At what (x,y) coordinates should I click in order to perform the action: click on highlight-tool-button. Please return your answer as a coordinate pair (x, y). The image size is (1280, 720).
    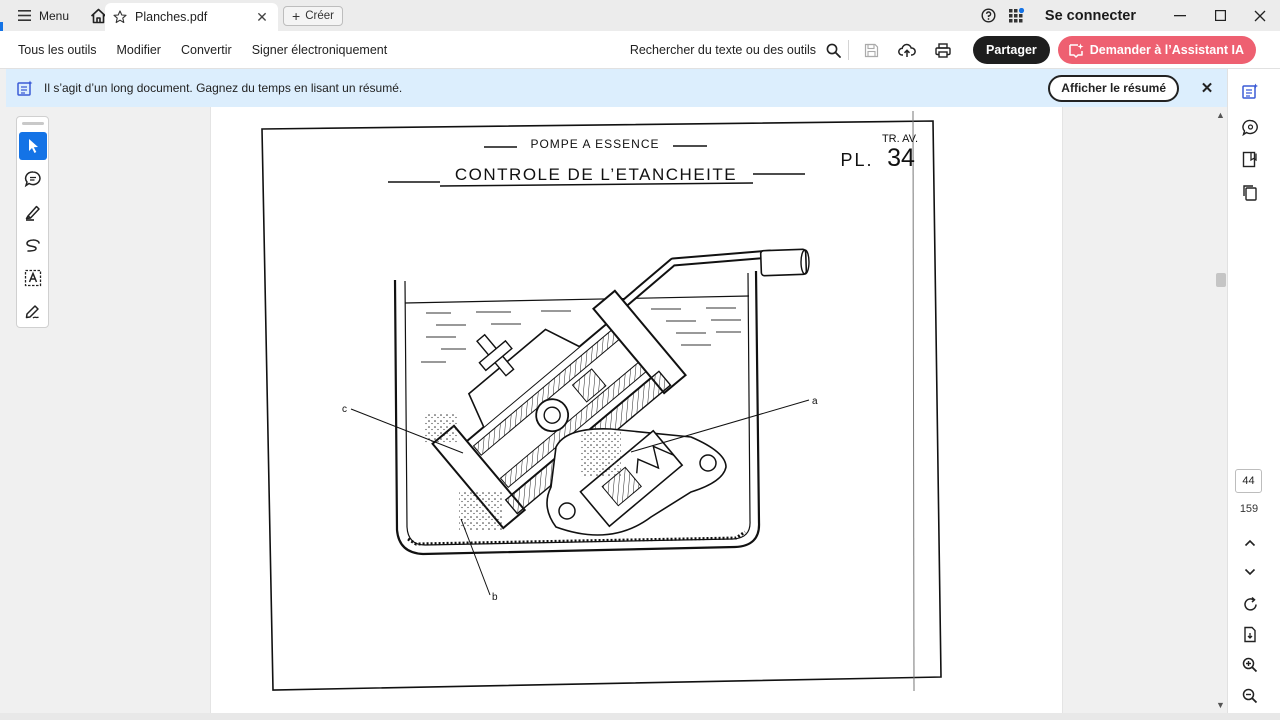
    Looking at the image, I should click on (33, 212).